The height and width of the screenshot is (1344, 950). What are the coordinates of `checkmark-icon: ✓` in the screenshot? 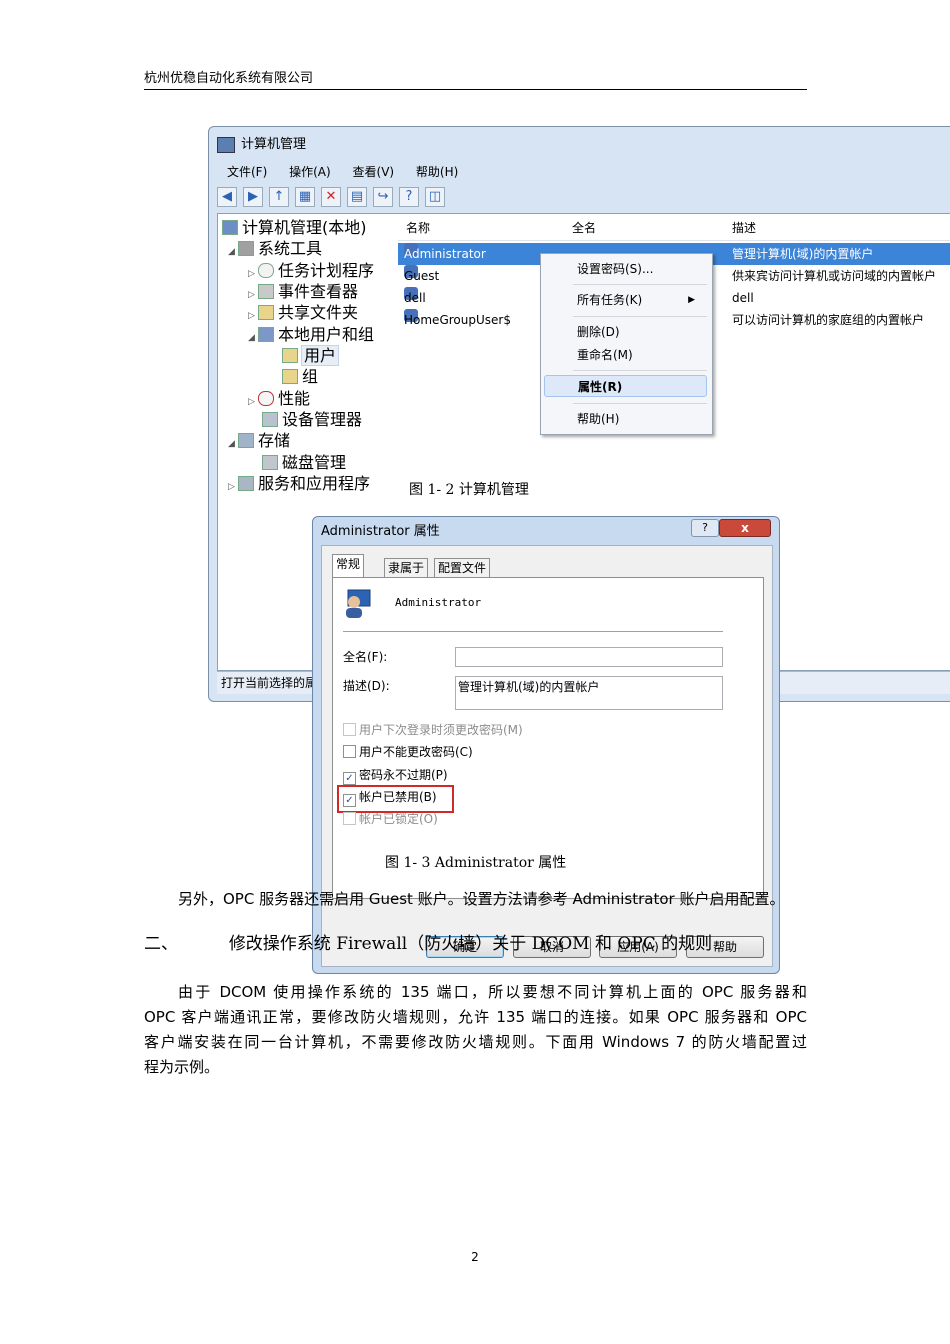 It's located at (349, 778).